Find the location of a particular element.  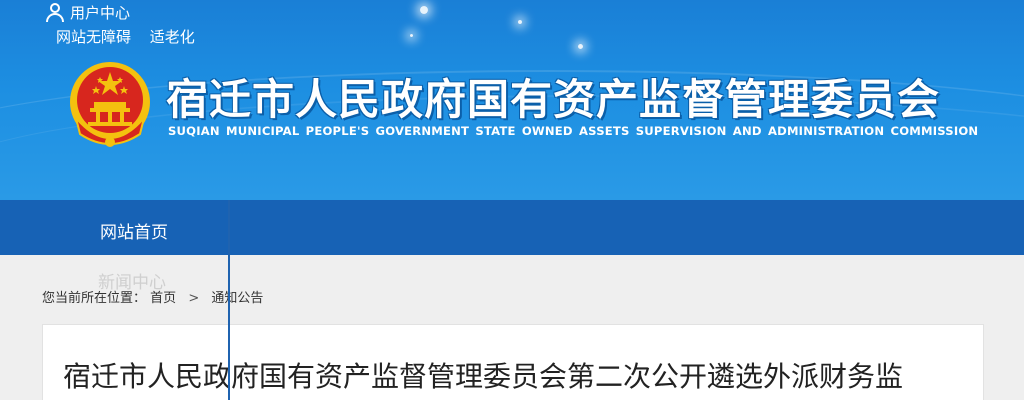

user-center-link: 用户中心 is located at coordinates (88, 12).